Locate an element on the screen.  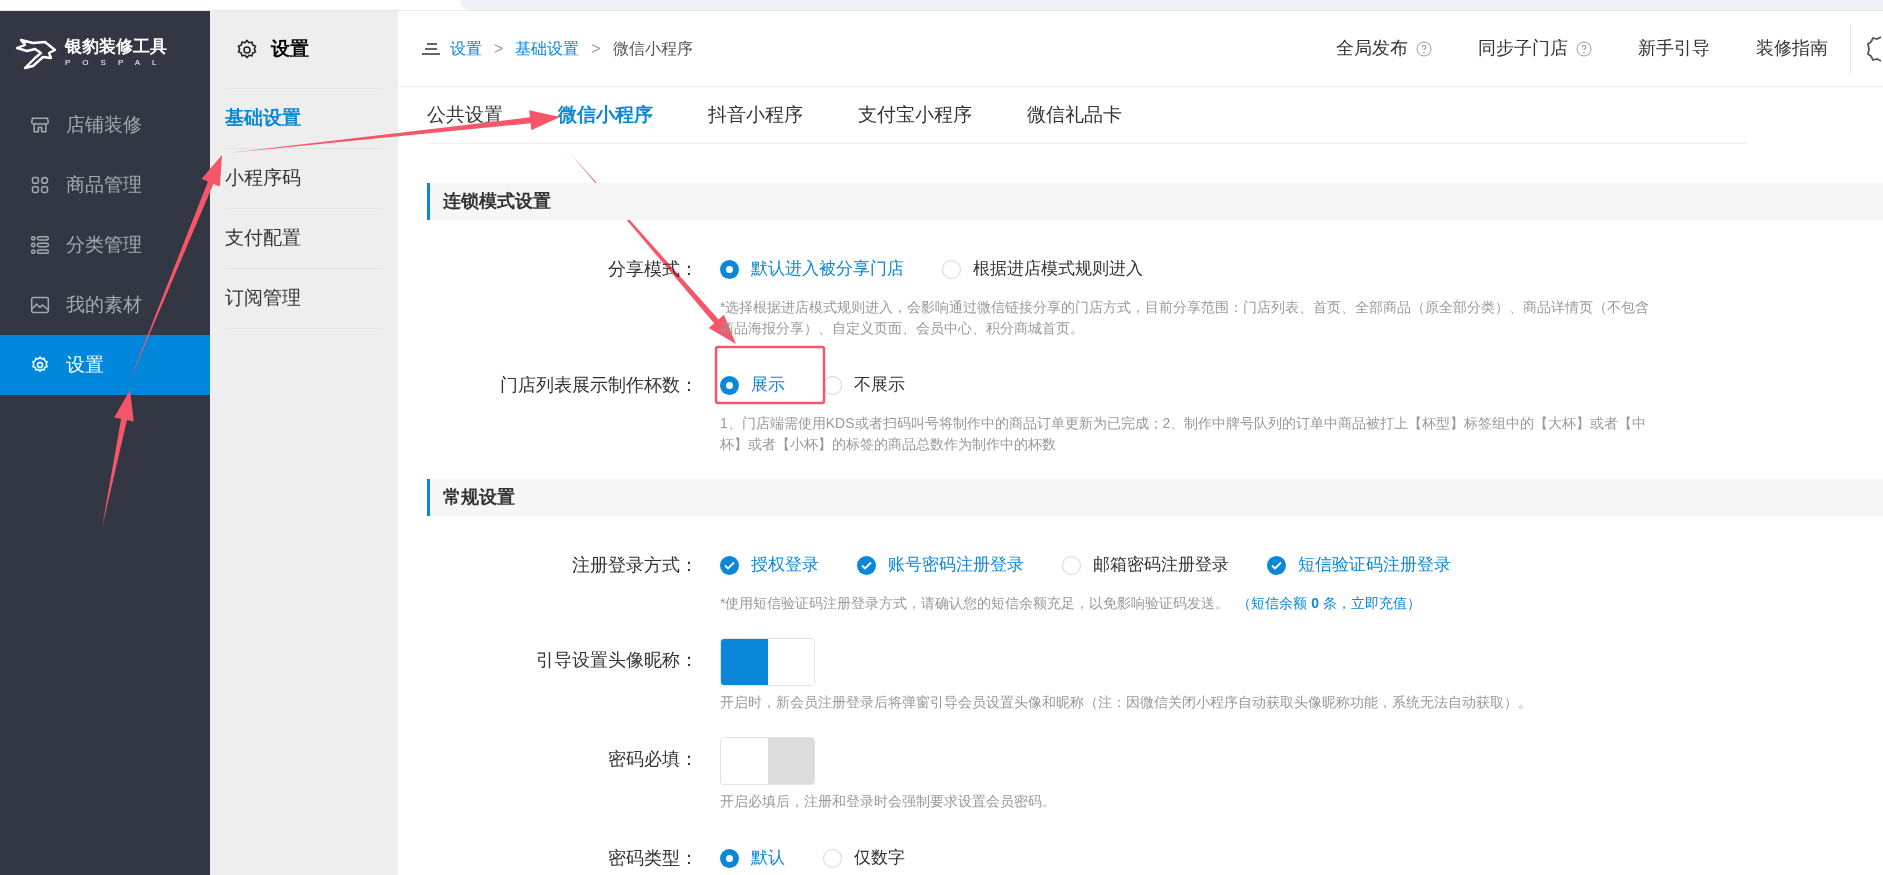
option-label: 授权登录 is located at coordinates (785, 565).